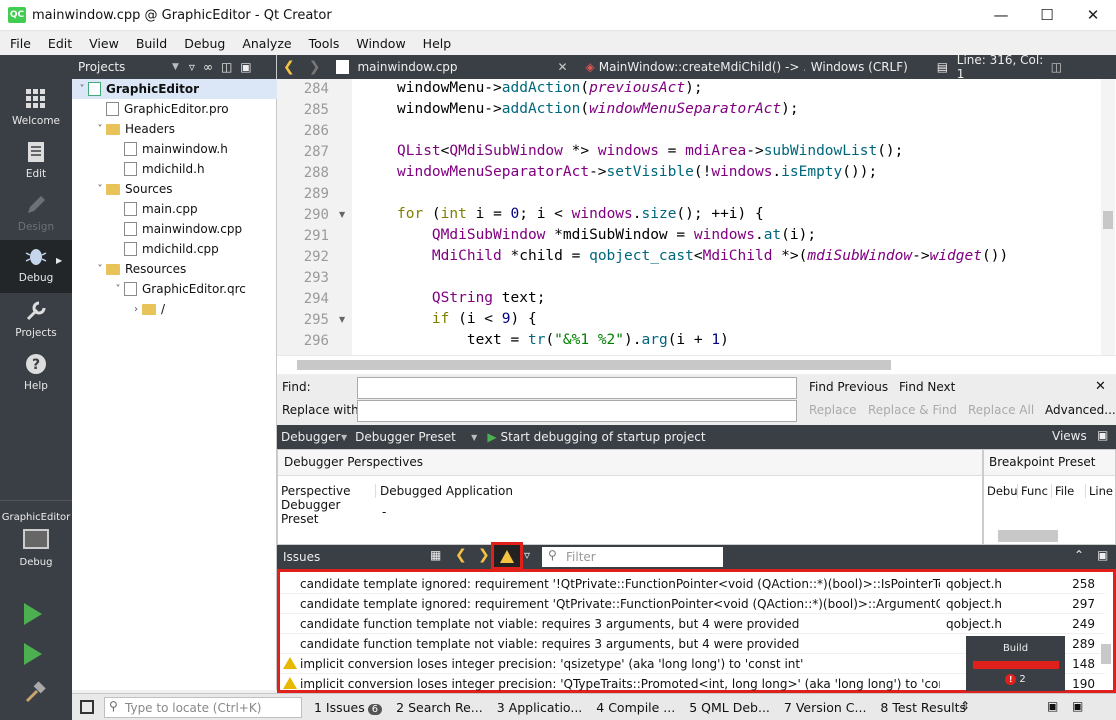 The image size is (1116, 720). Describe the element at coordinates (174, 289) in the screenshot. I see `tree-item: ˅ GraphicEditor.qrc` at that location.